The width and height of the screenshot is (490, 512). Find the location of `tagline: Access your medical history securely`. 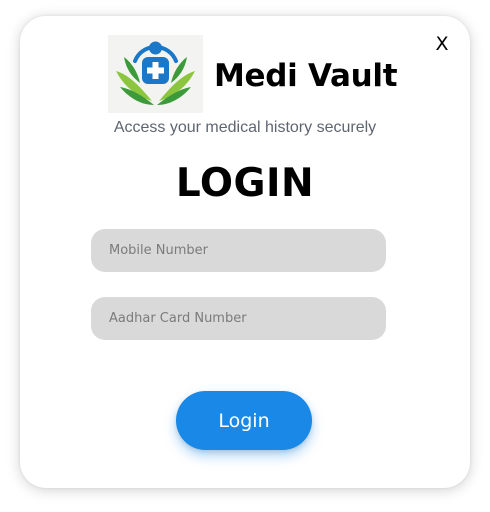

tagline: Access your medical history securely is located at coordinates (245, 127).